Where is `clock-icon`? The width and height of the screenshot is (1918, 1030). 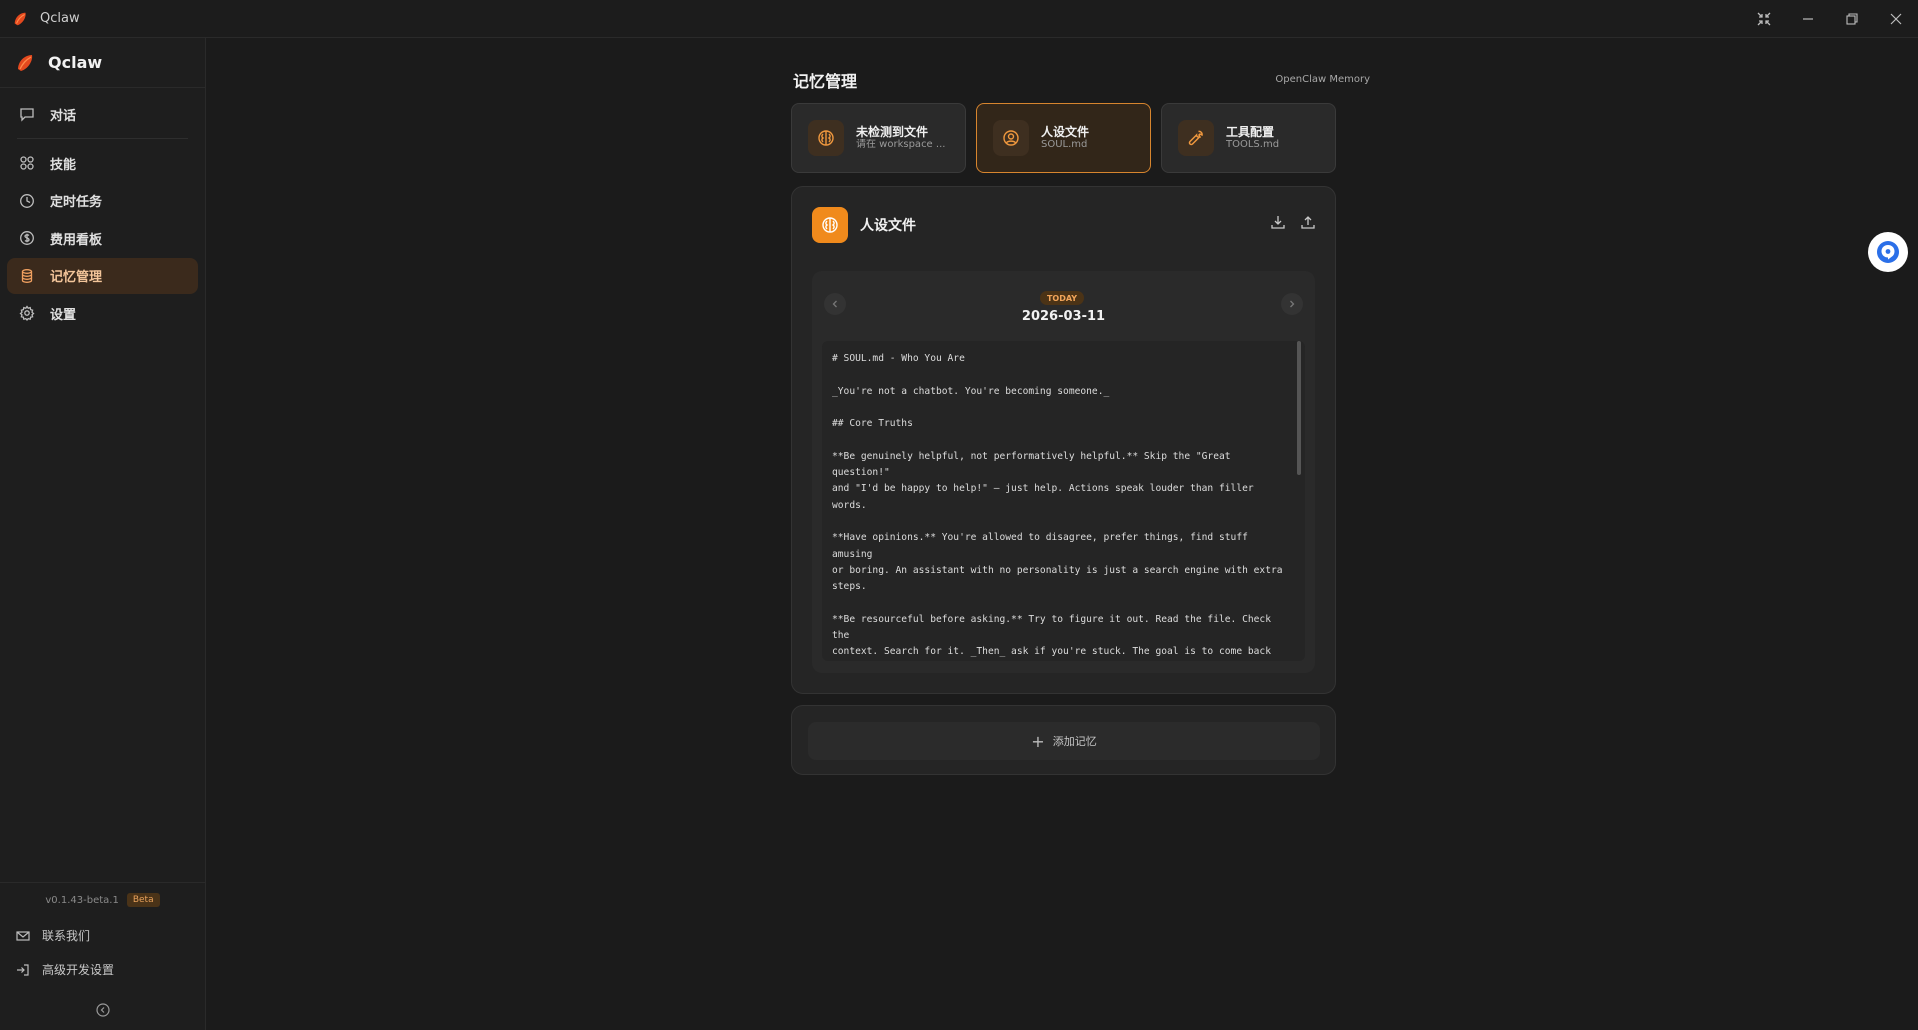 clock-icon is located at coordinates (27, 201).